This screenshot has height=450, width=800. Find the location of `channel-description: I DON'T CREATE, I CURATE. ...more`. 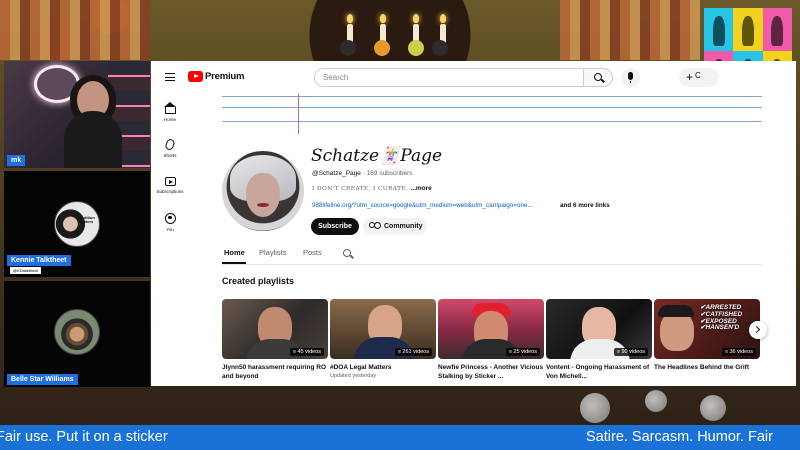

channel-description: I DON'T CREATE, I CURATE. ...more is located at coordinates (372, 188).